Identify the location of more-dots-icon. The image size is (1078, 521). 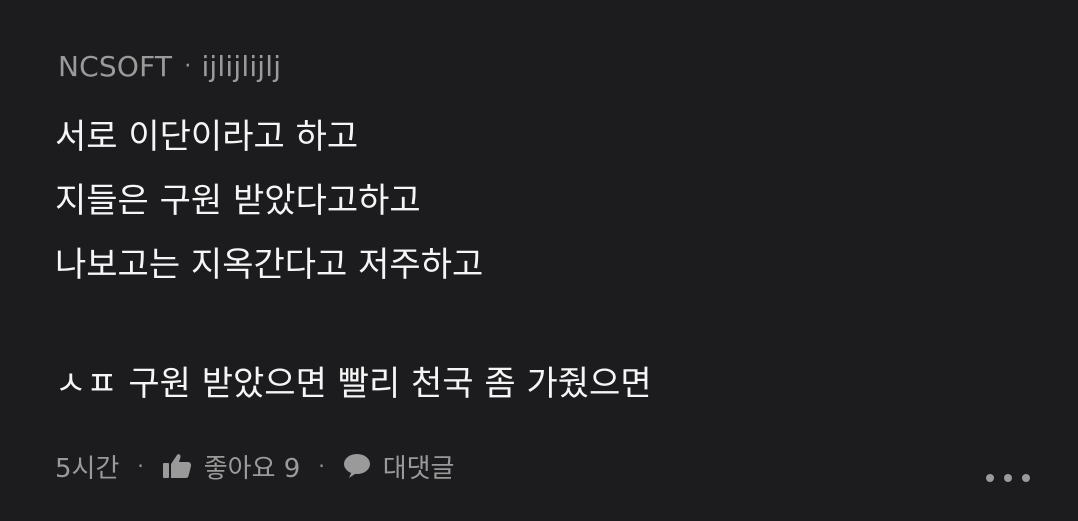
(1008, 478).